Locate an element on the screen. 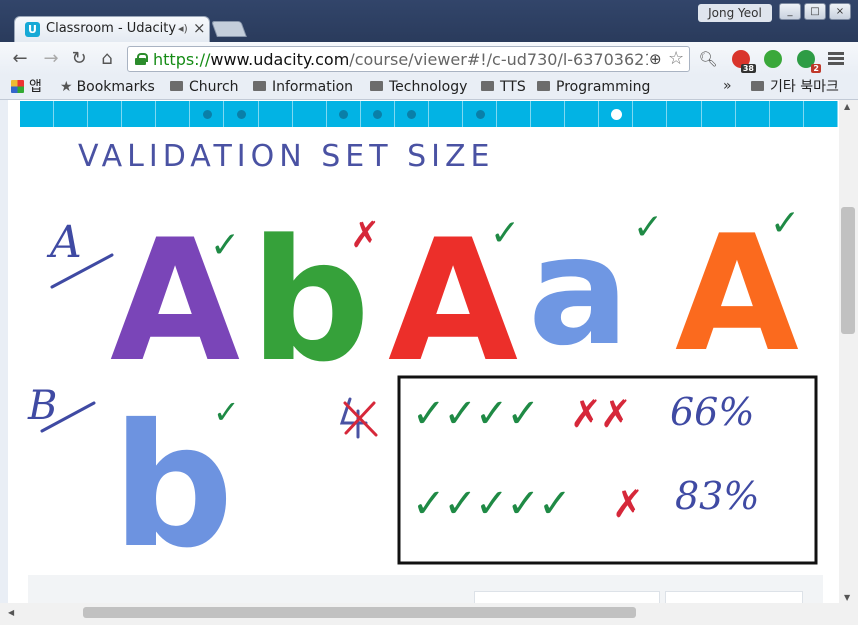 Image resolution: width=858 pixels, height=625 pixels. row-1-correct-marks: ✓✓✓✓ is located at coordinates (475, 414).